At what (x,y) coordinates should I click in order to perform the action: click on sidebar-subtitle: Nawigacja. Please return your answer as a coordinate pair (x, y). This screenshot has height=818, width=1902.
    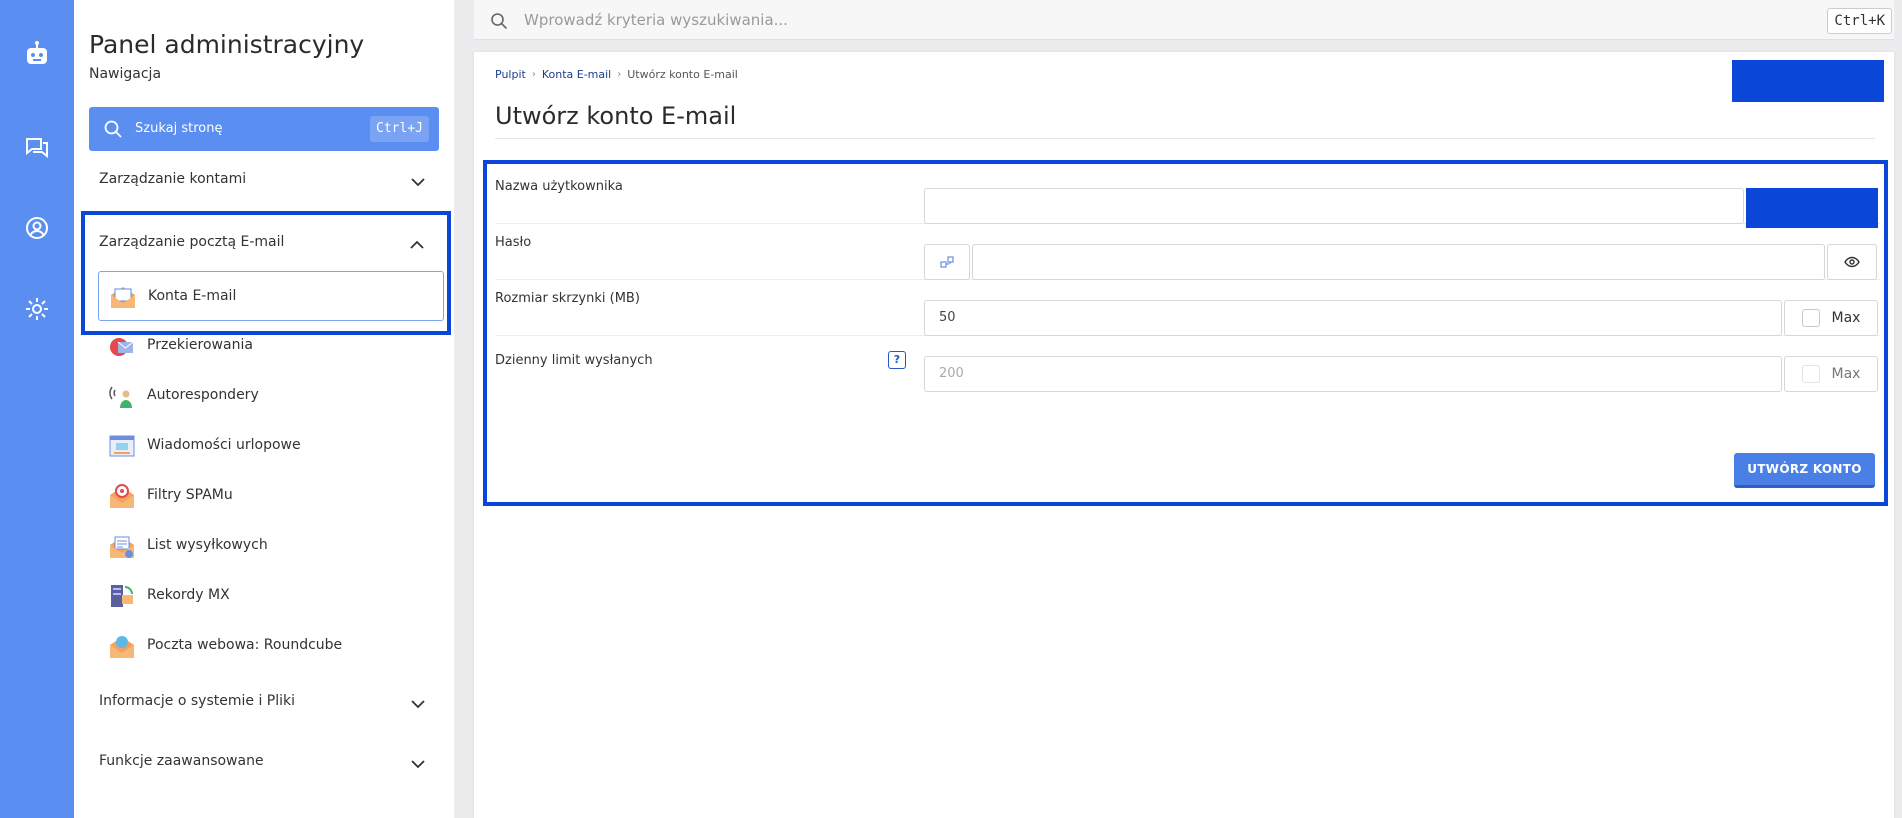
    Looking at the image, I should click on (125, 74).